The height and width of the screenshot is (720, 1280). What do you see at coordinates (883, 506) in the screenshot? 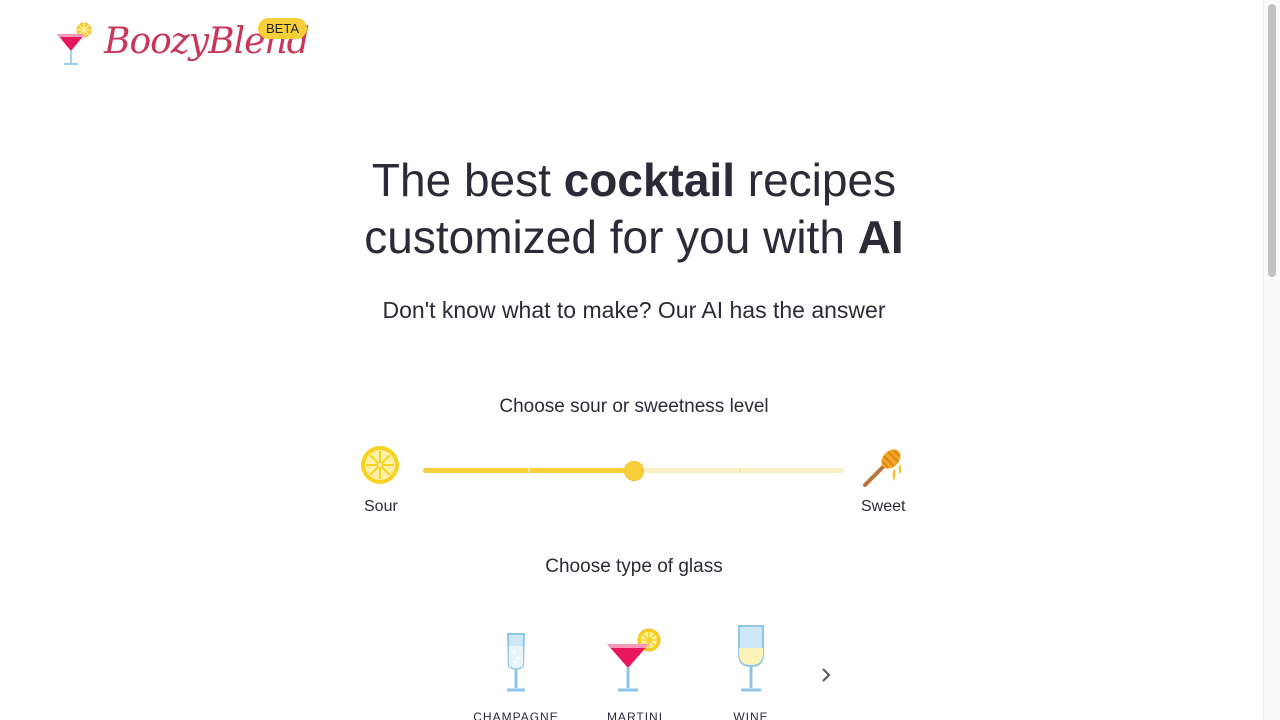
I see `sweet-label: Sweet` at bounding box center [883, 506].